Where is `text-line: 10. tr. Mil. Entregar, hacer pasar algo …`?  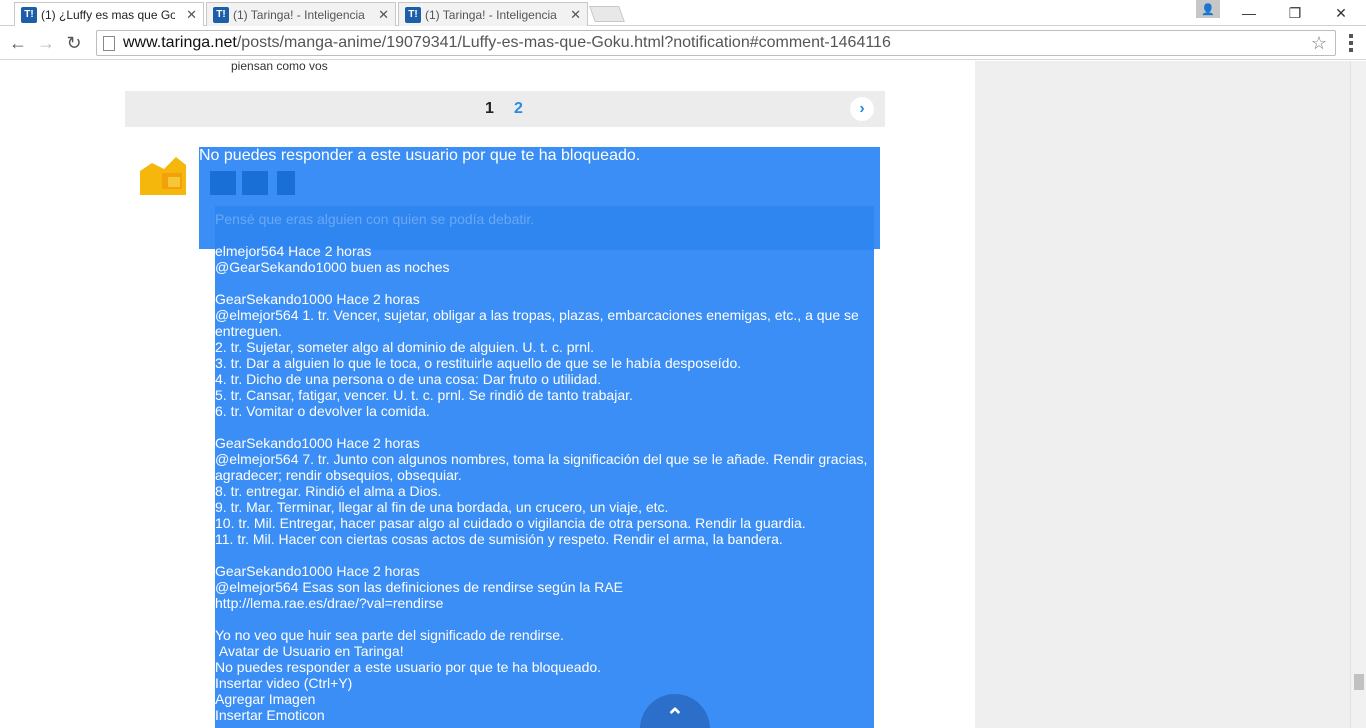
text-line: 10. tr. Mil. Entregar, hacer pasar algo … is located at coordinates (510, 523).